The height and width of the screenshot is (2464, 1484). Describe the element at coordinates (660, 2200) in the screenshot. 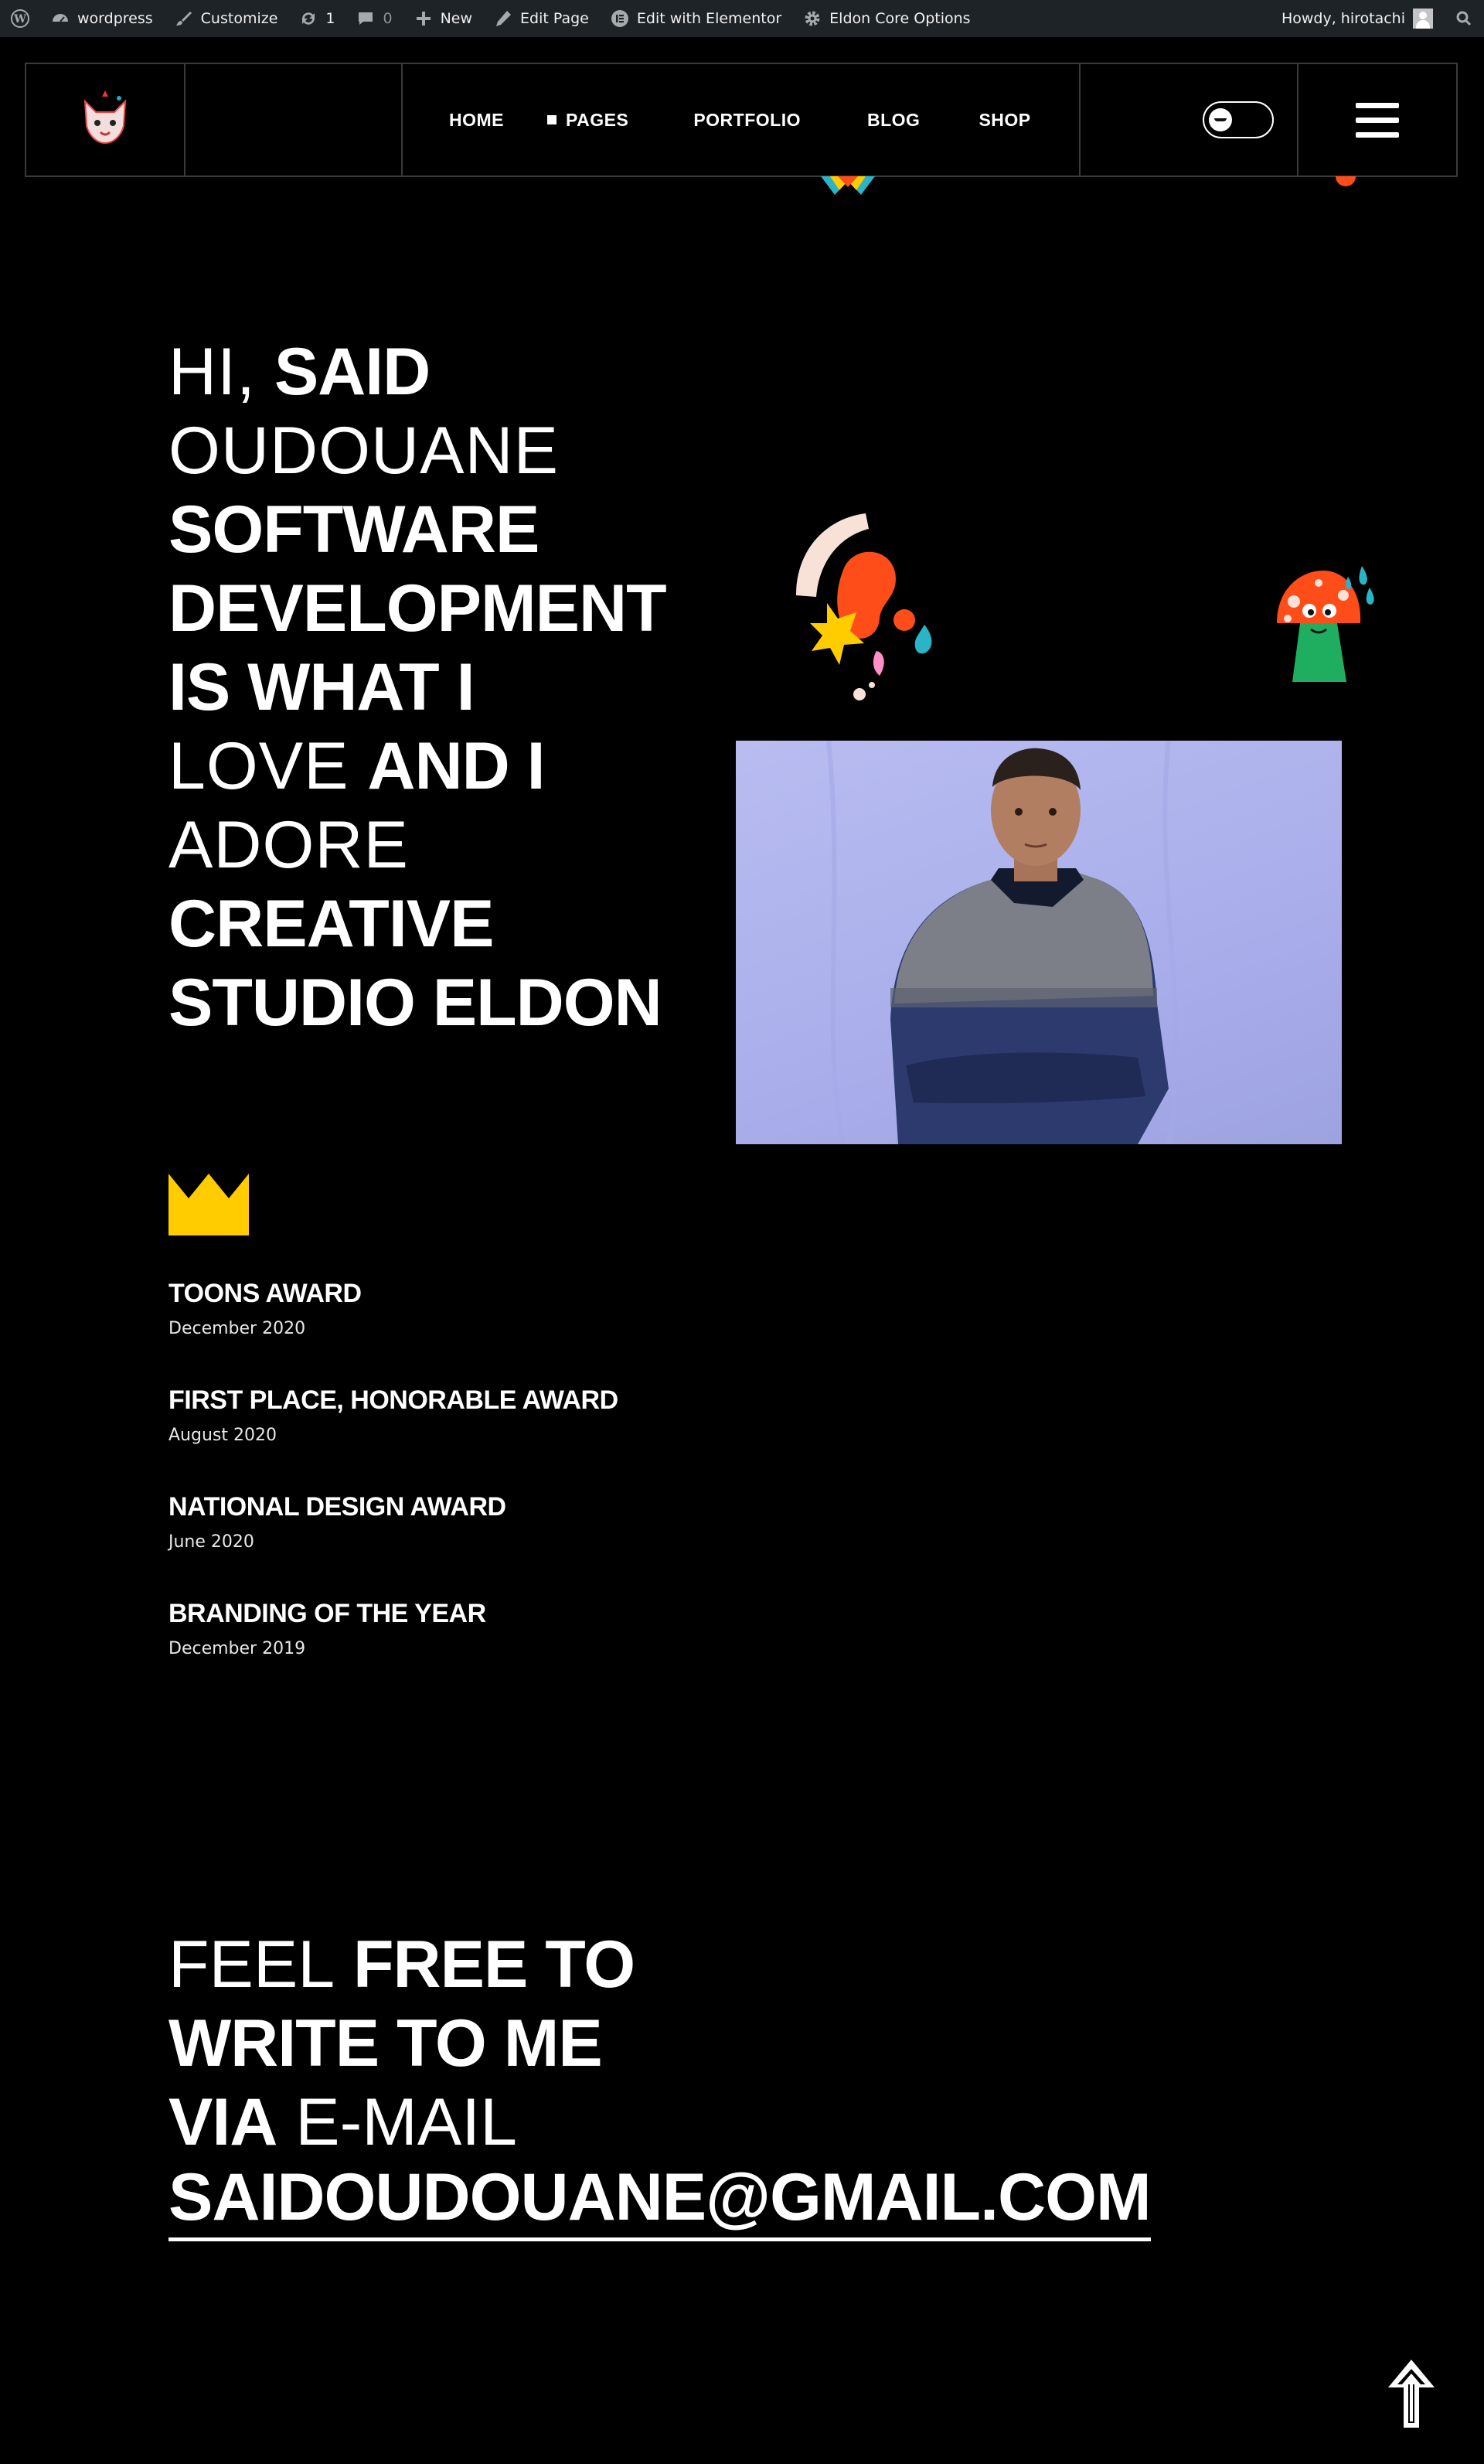

I see `email-link: SAIDOUDOUANE@GMAIL.COM` at that location.